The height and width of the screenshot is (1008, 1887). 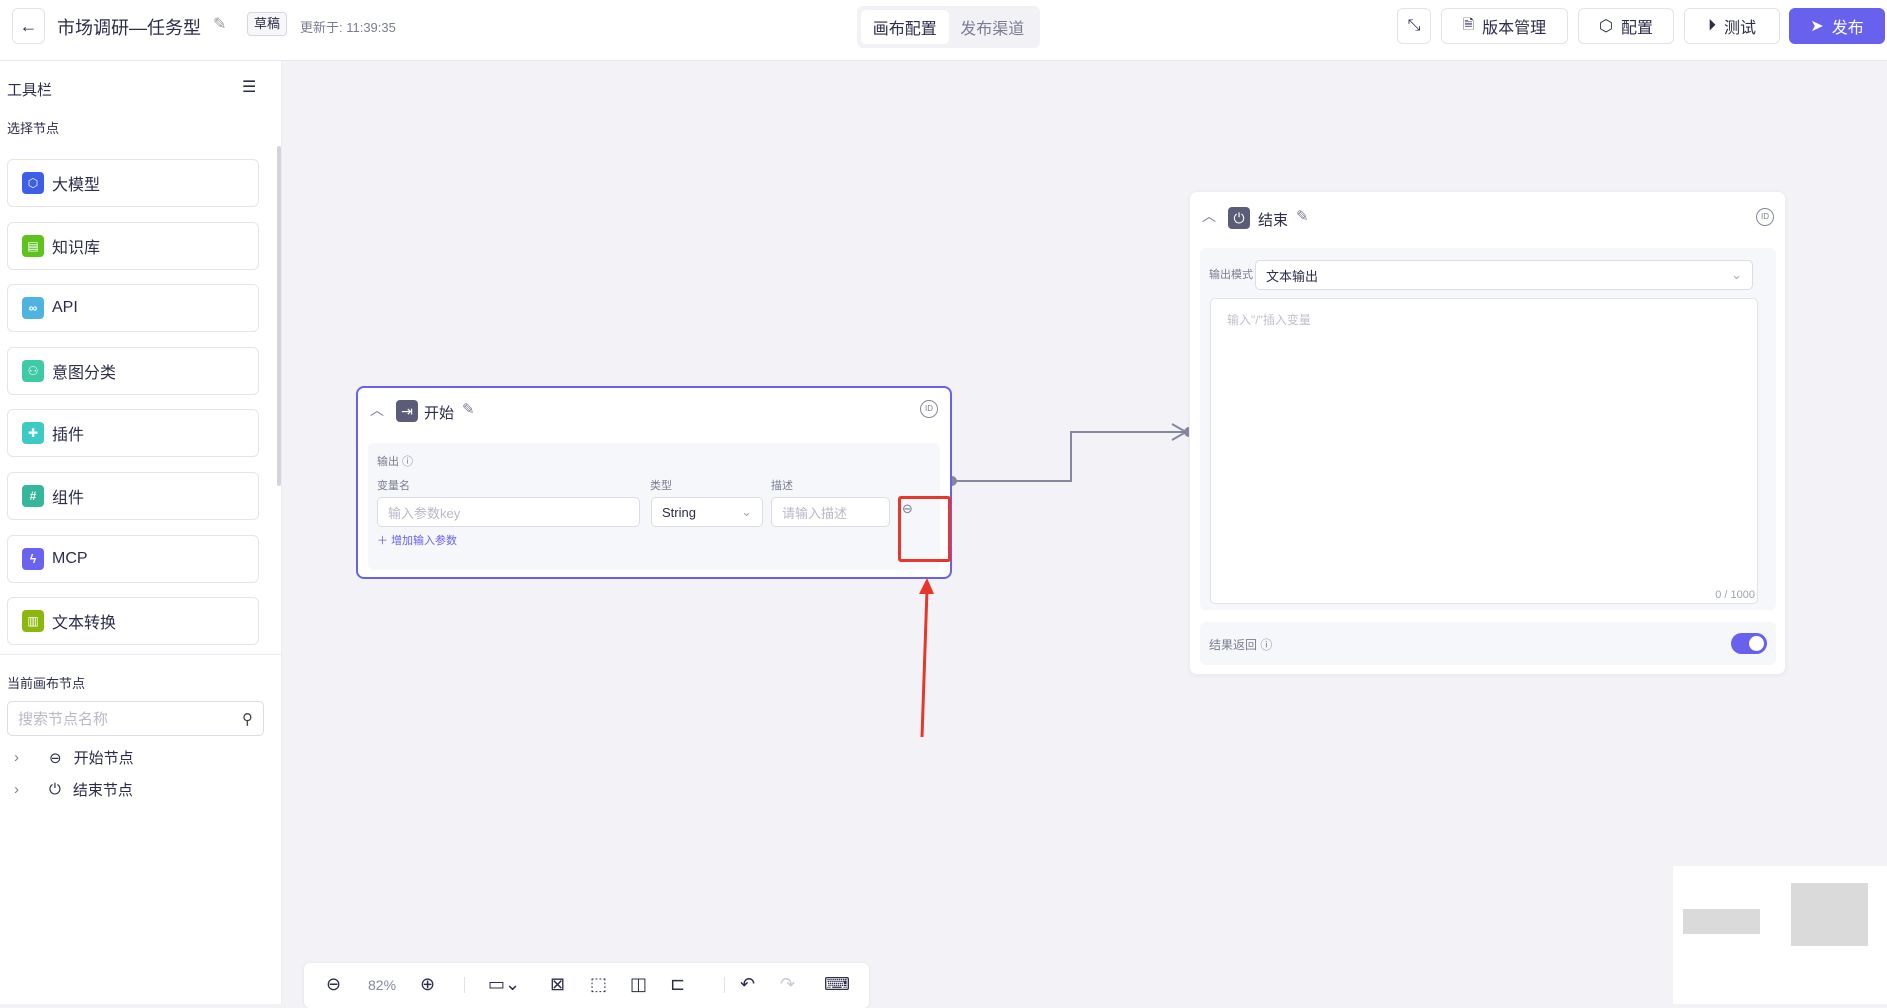 What do you see at coordinates (1069, 456) in the screenshot?
I see `connection-edge` at bounding box center [1069, 456].